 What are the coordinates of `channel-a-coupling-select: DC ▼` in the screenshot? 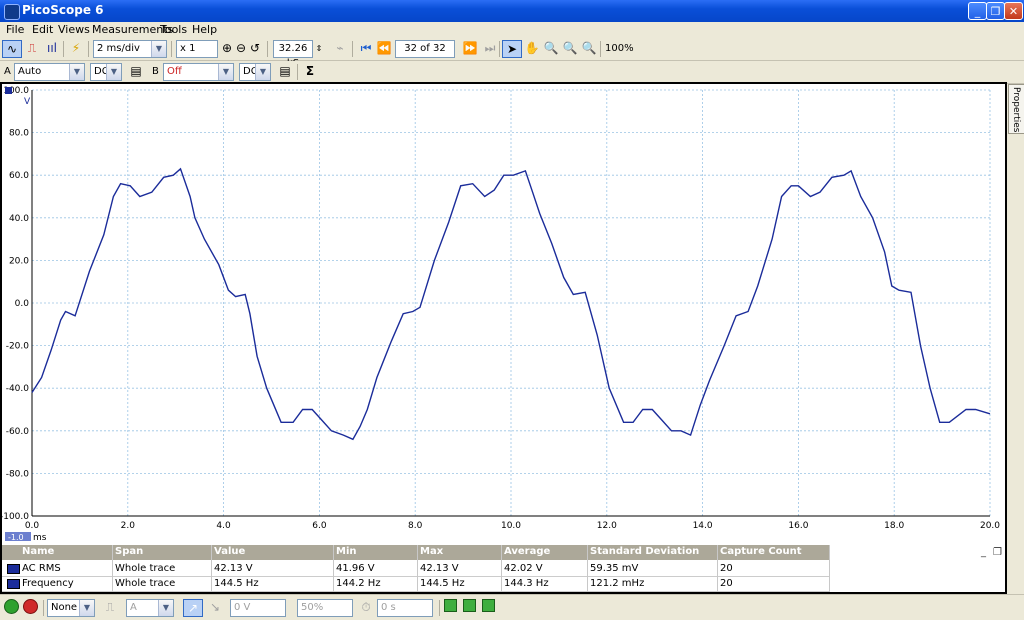 It's located at (106, 72).